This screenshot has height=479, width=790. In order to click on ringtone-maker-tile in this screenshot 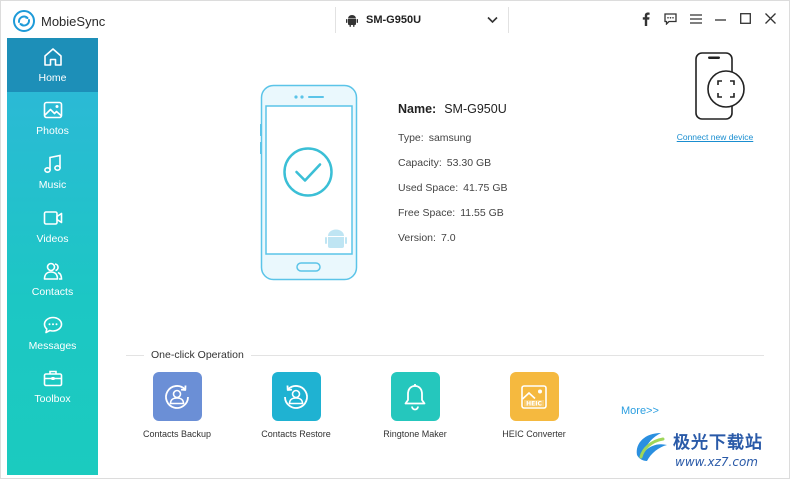, I will do `click(415, 396)`.